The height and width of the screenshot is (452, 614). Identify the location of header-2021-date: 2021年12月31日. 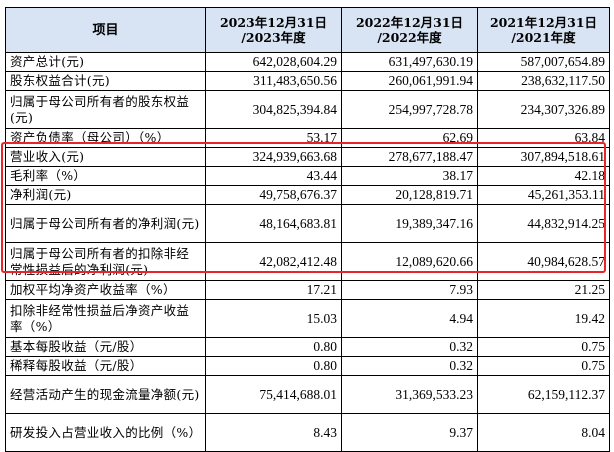
(543, 22).